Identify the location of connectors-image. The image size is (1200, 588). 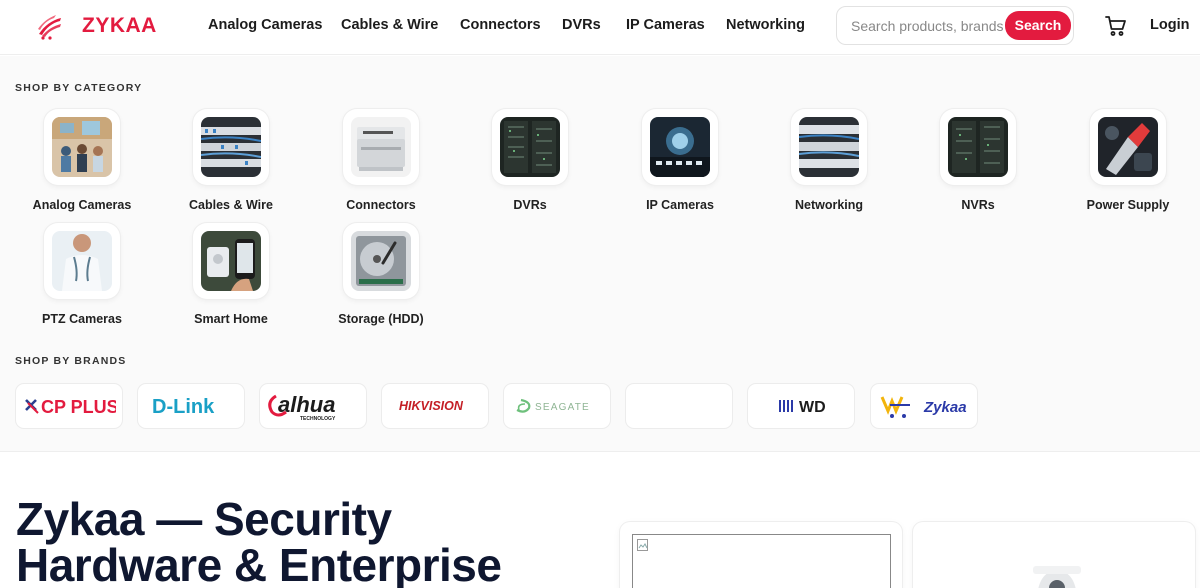
(381, 147).